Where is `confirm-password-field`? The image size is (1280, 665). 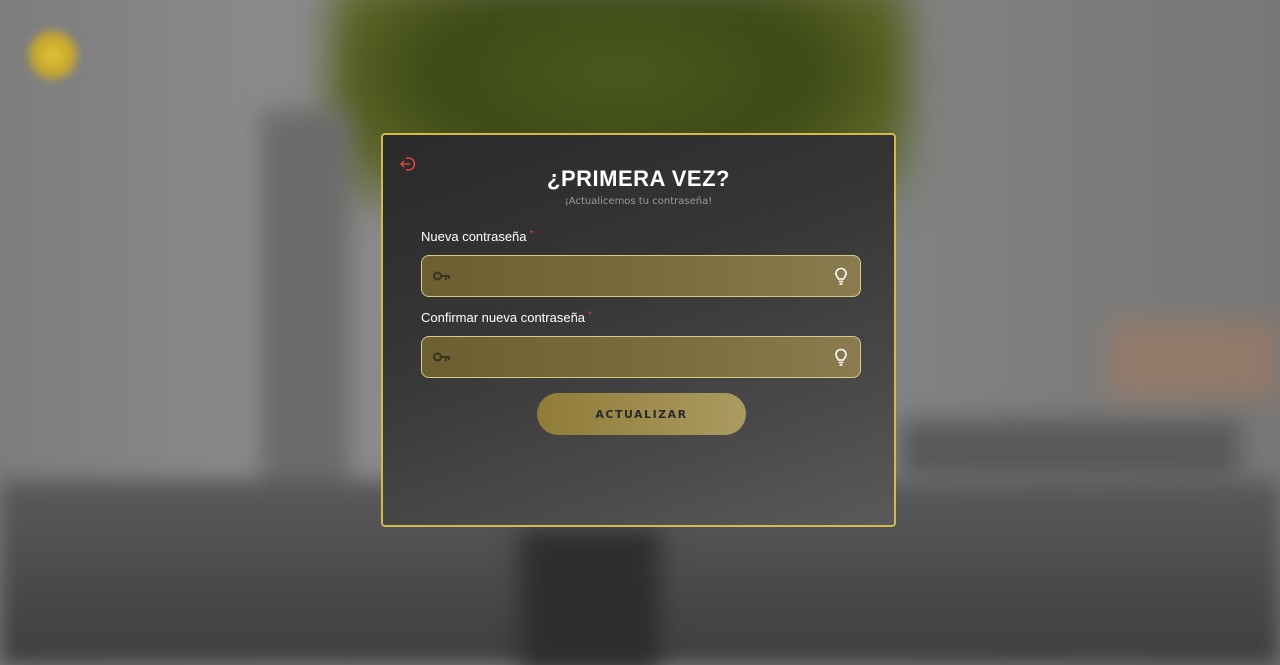 confirm-password-field is located at coordinates (641, 357).